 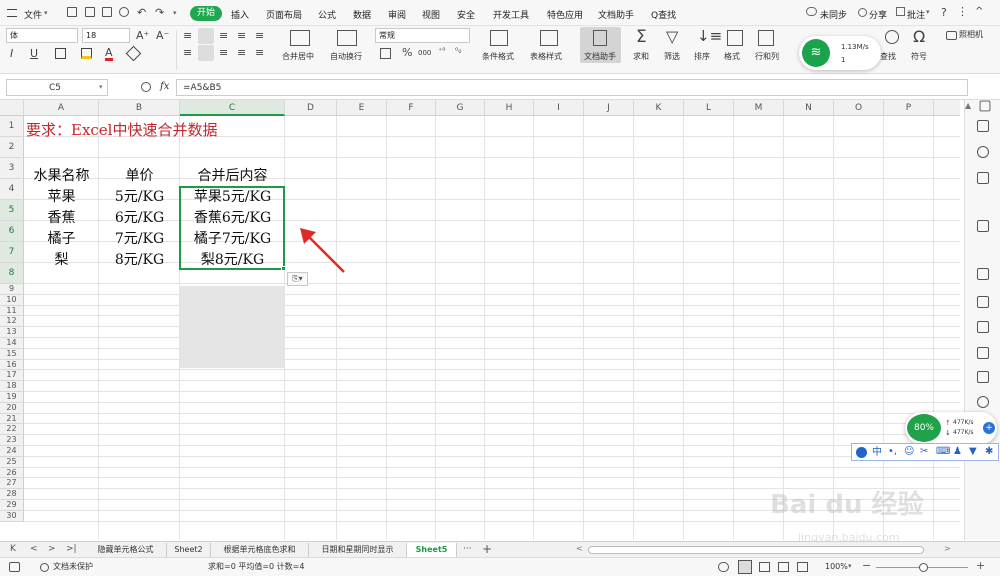 I want to click on table-style-icon, so click(x=549, y=38).